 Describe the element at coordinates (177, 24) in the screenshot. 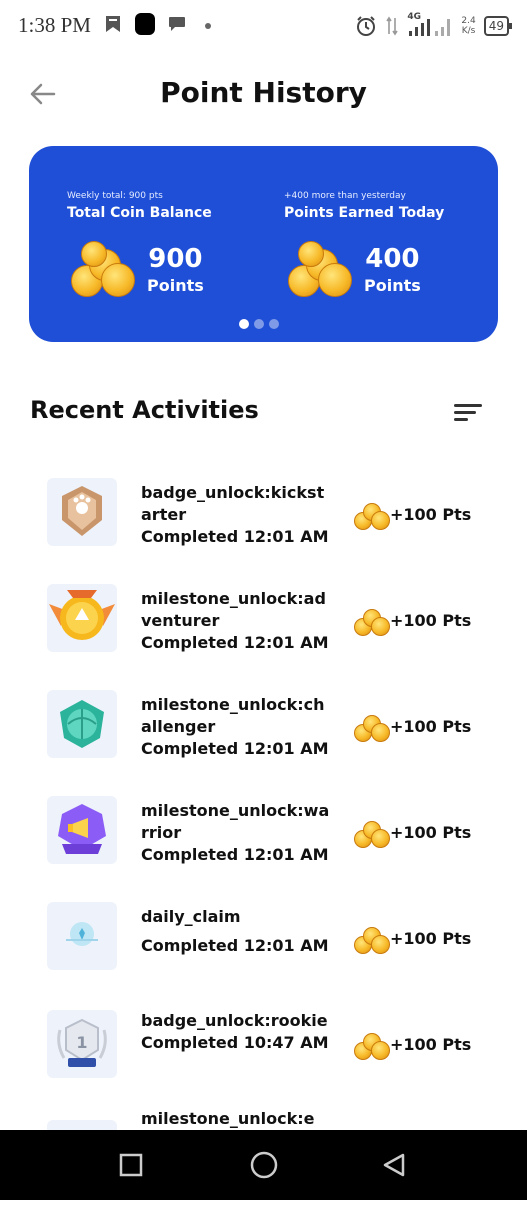

I see `chat-icon` at that location.